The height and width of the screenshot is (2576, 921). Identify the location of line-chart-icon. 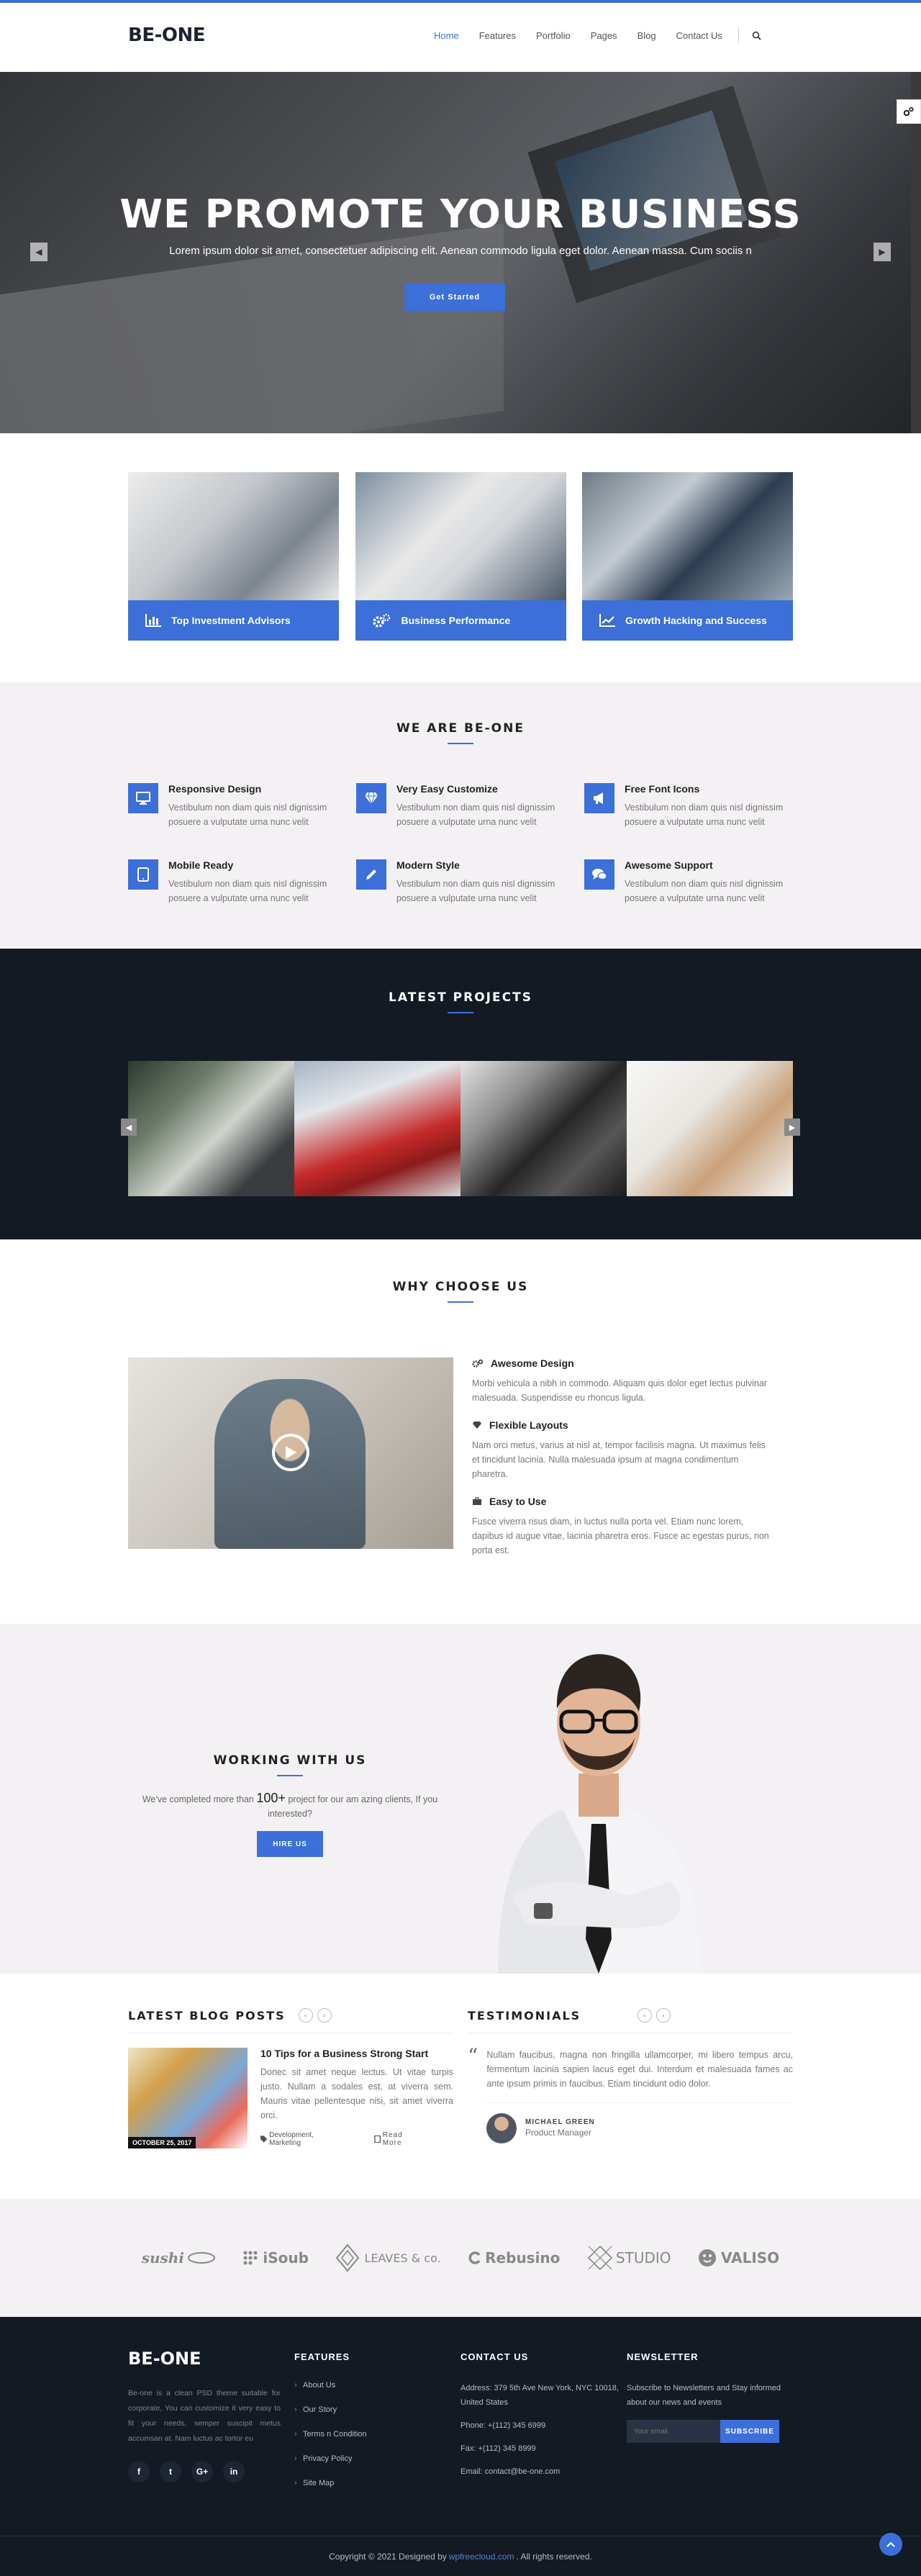
(612, 620).